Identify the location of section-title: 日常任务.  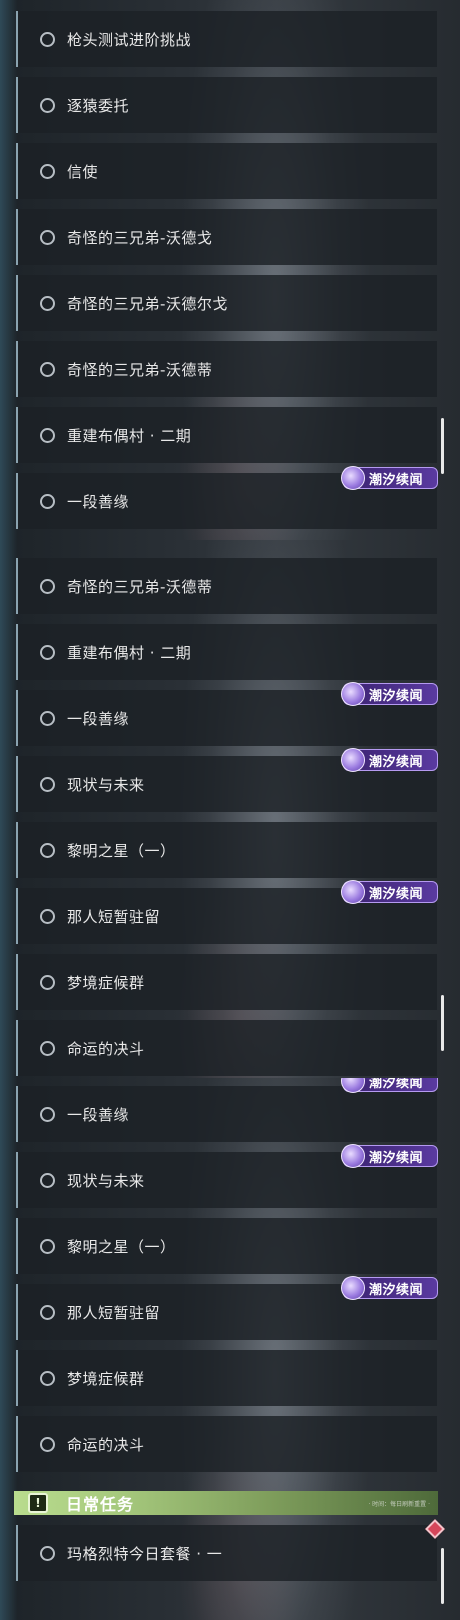
(100, 1504).